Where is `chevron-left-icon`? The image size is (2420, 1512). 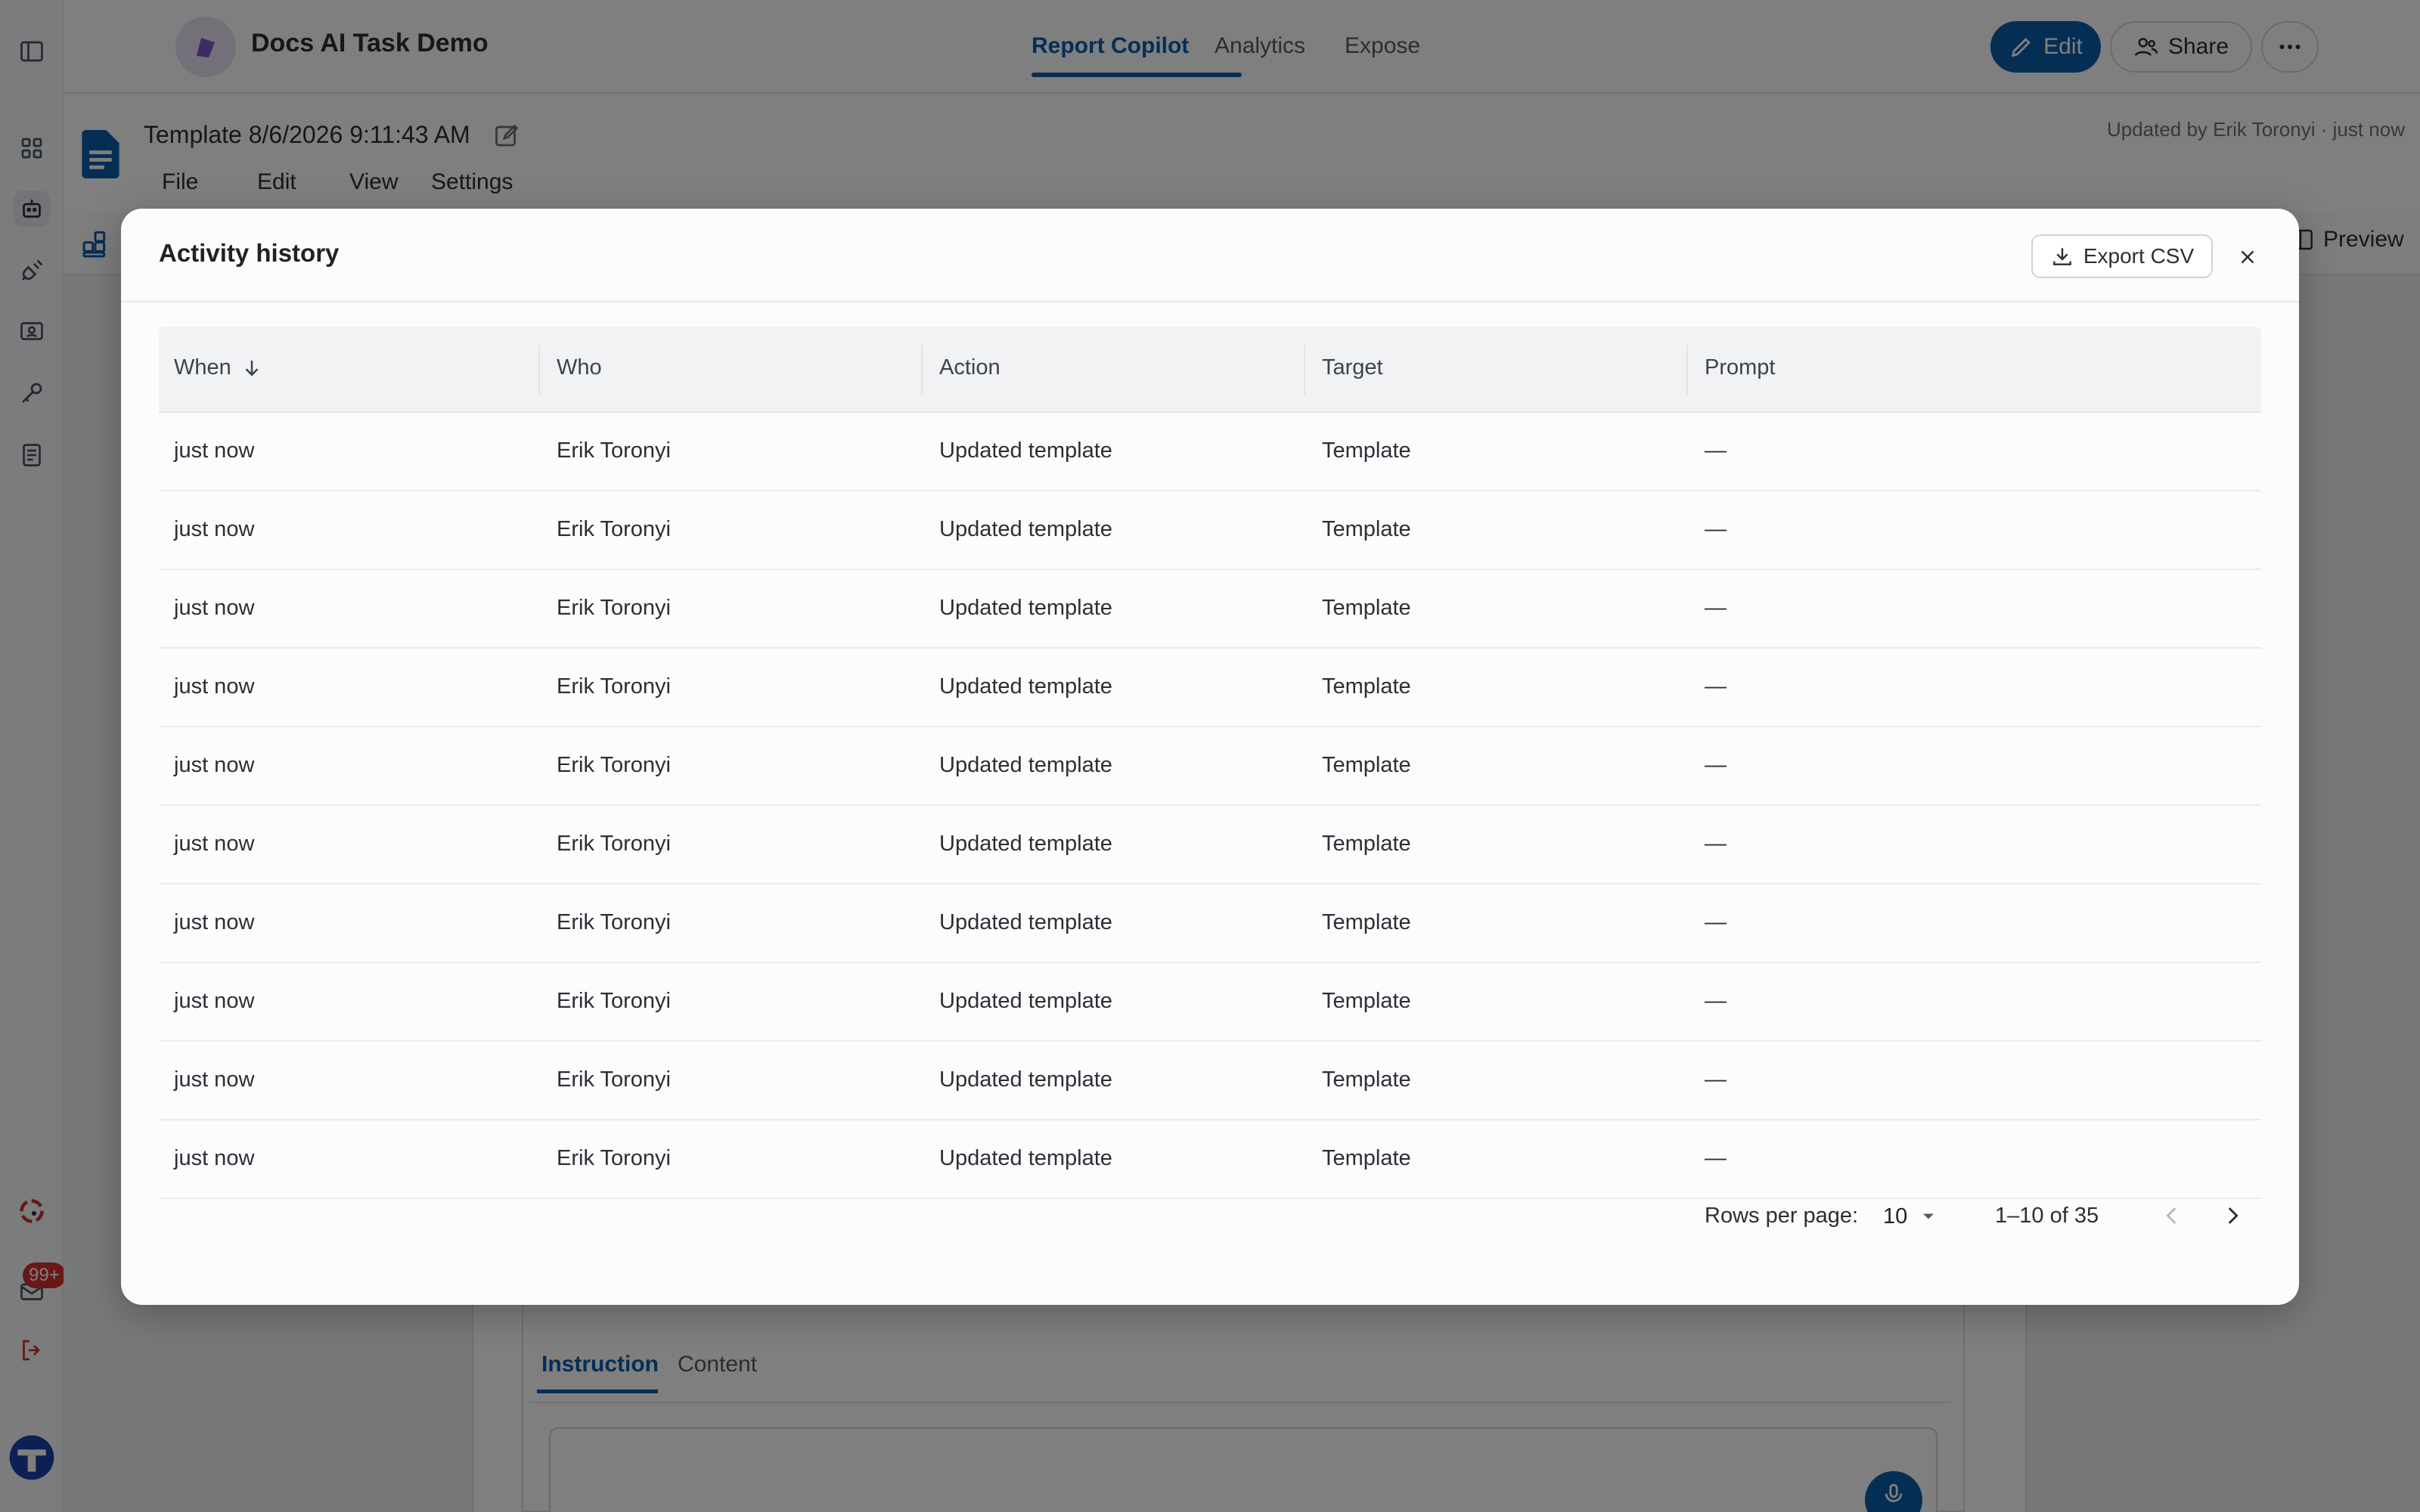
chevron-left-icon is located at coordinates (2171, 1215).